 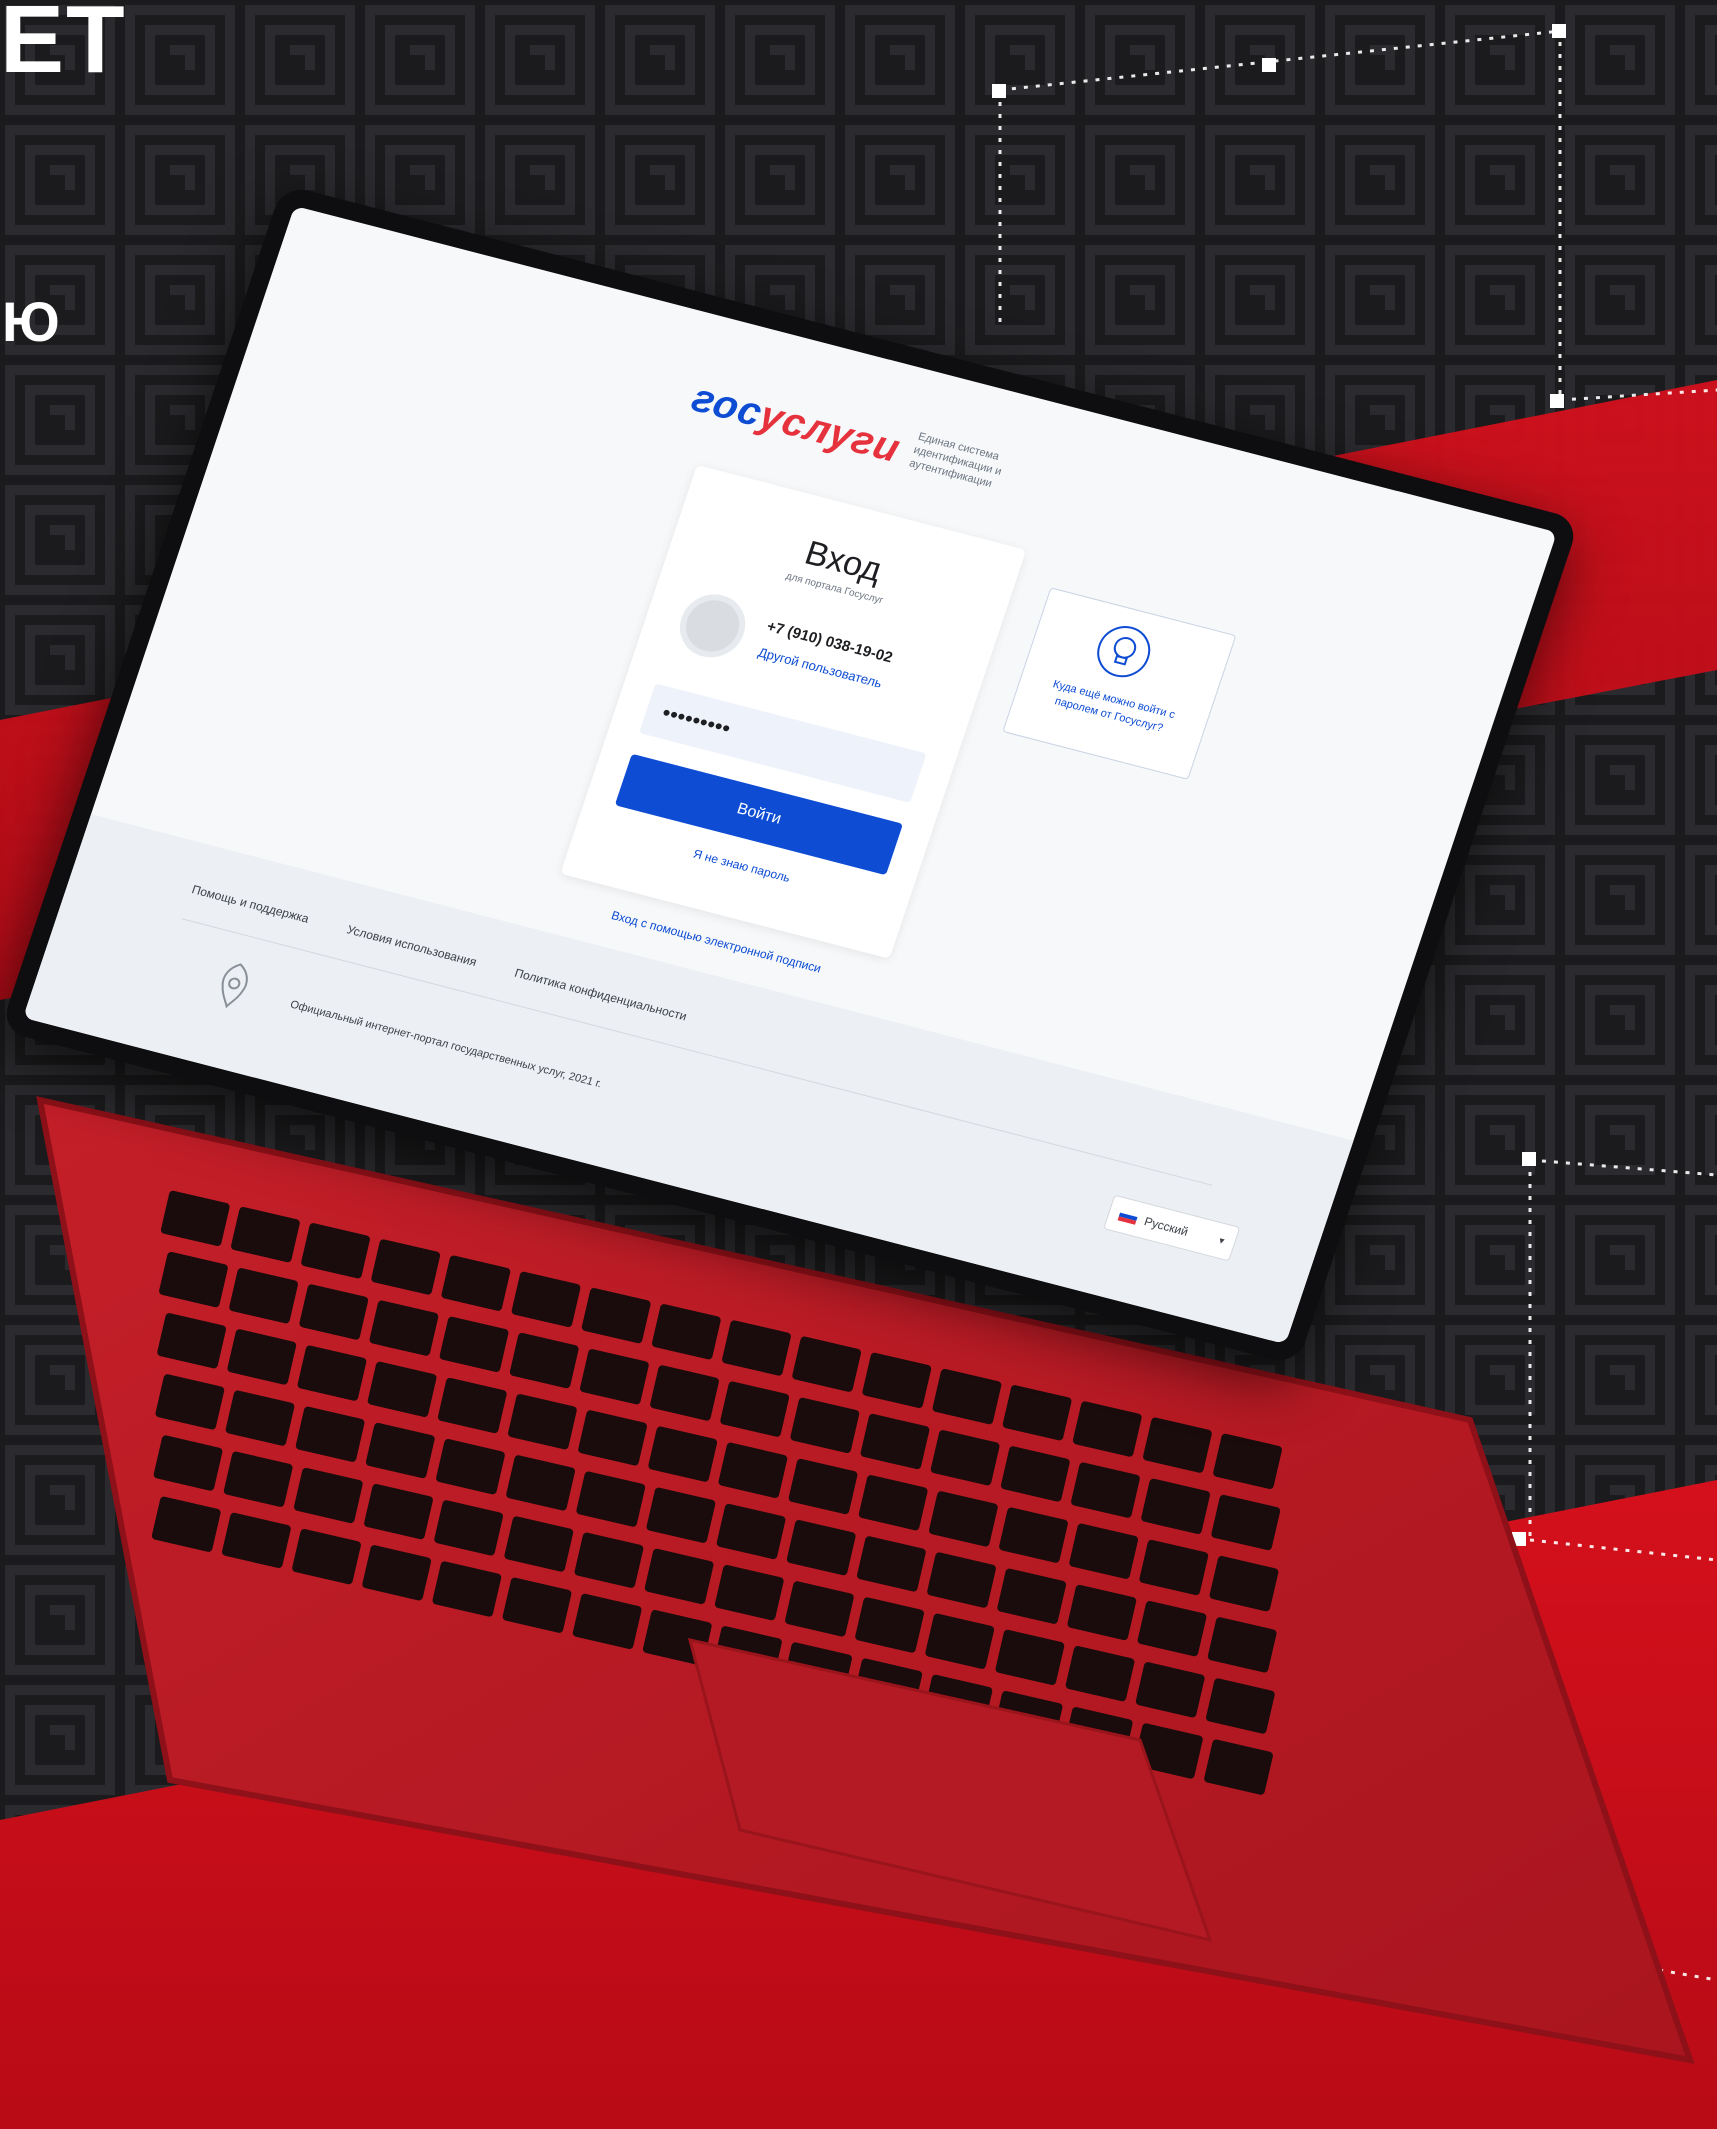 I want to click on logo-part-2: услуги, so click(x=830, y=432).